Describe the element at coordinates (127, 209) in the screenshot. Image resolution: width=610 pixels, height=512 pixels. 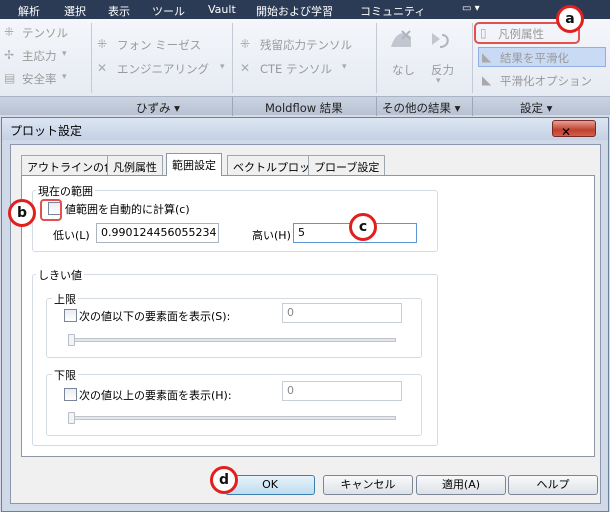
I see `auto-range-label: 値範囲を自動的に計算(c)` at that location.